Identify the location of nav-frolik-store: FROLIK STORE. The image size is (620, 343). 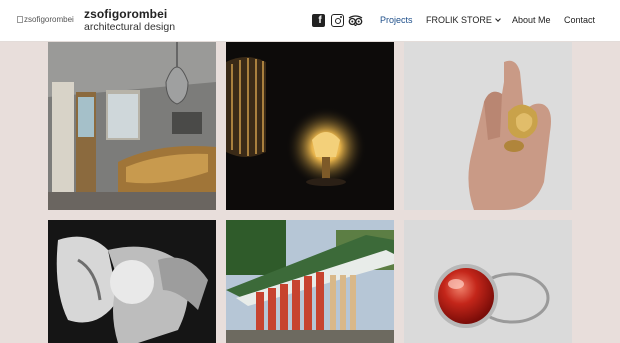
(463, 20).